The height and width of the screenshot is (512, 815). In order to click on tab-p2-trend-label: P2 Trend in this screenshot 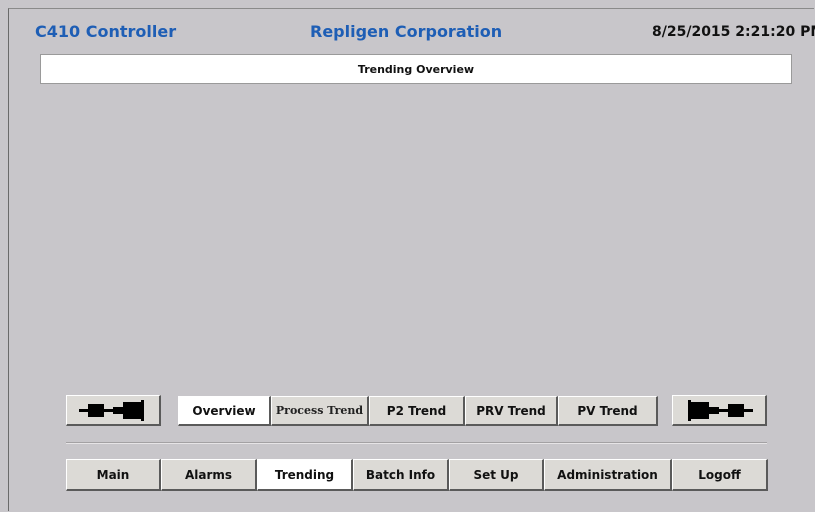, I will do `click(416, 410)`.